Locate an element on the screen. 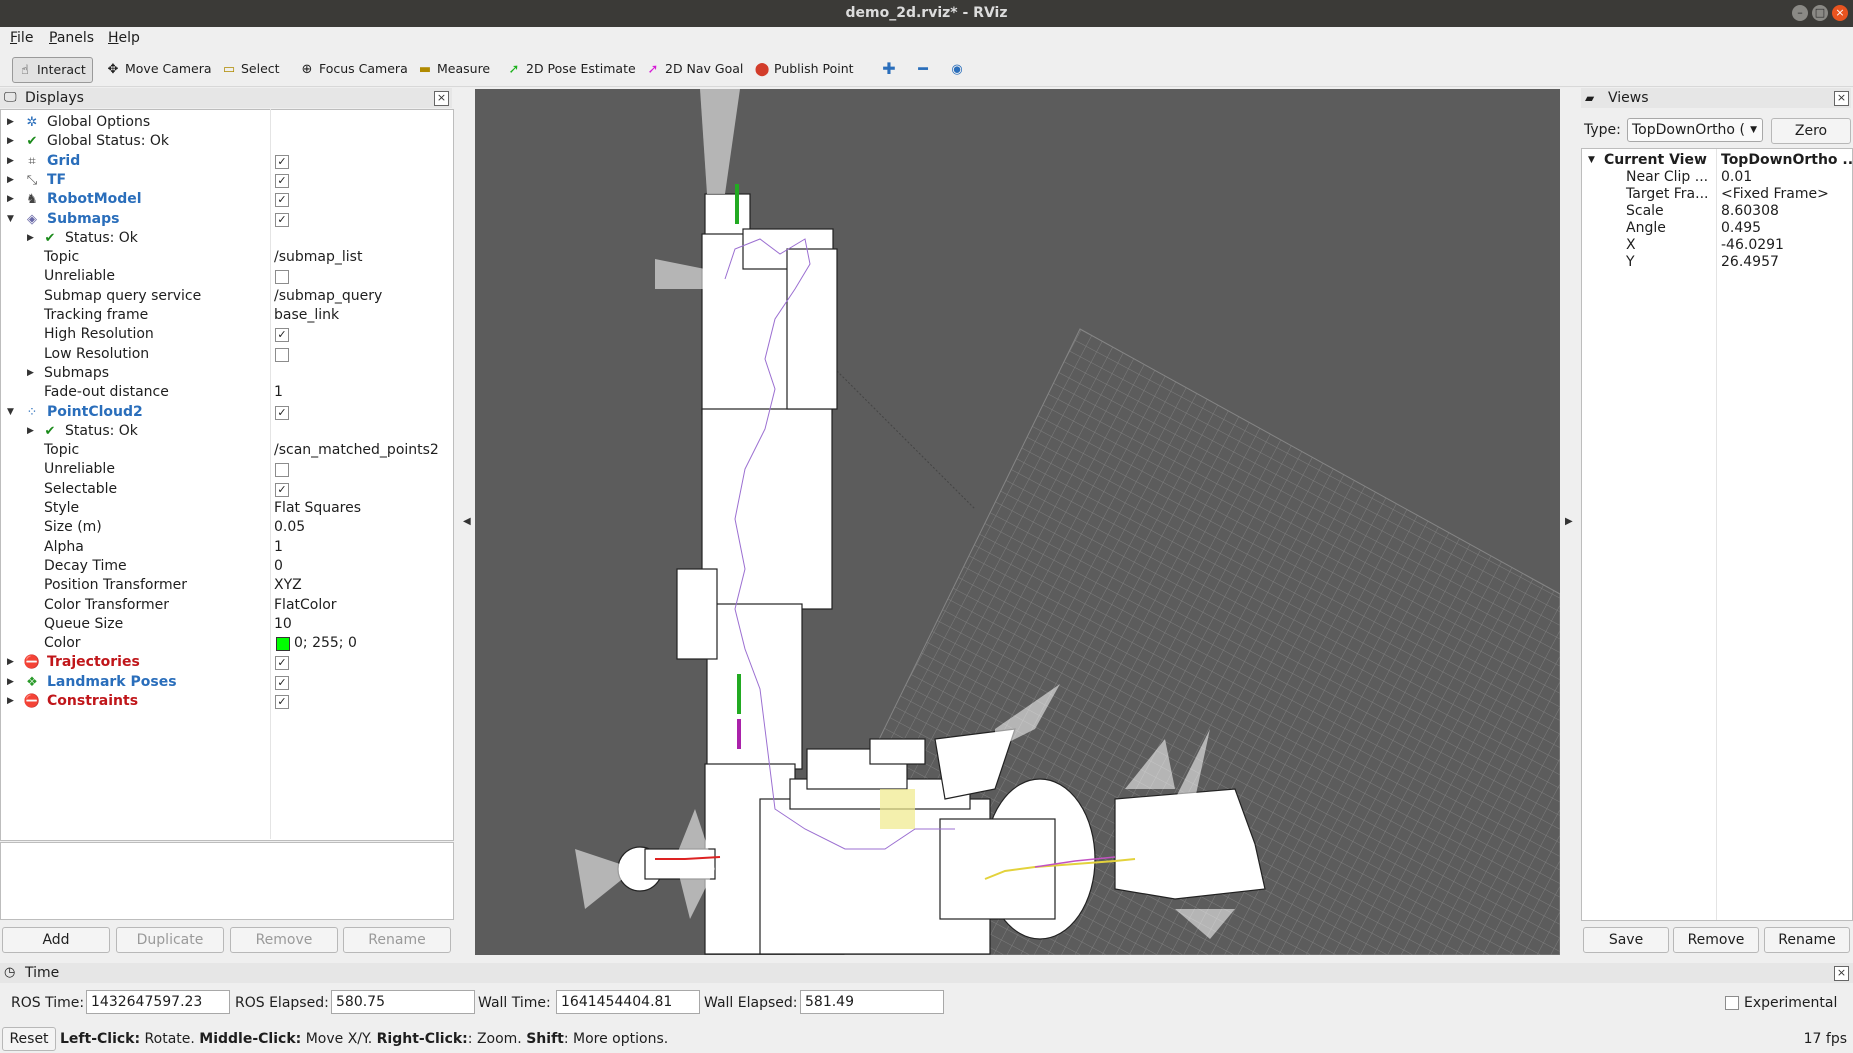 Image resolution: width=1853 pixels, height=1053 pixels. display-row-value: 0 is located at coordinates (278, 566).